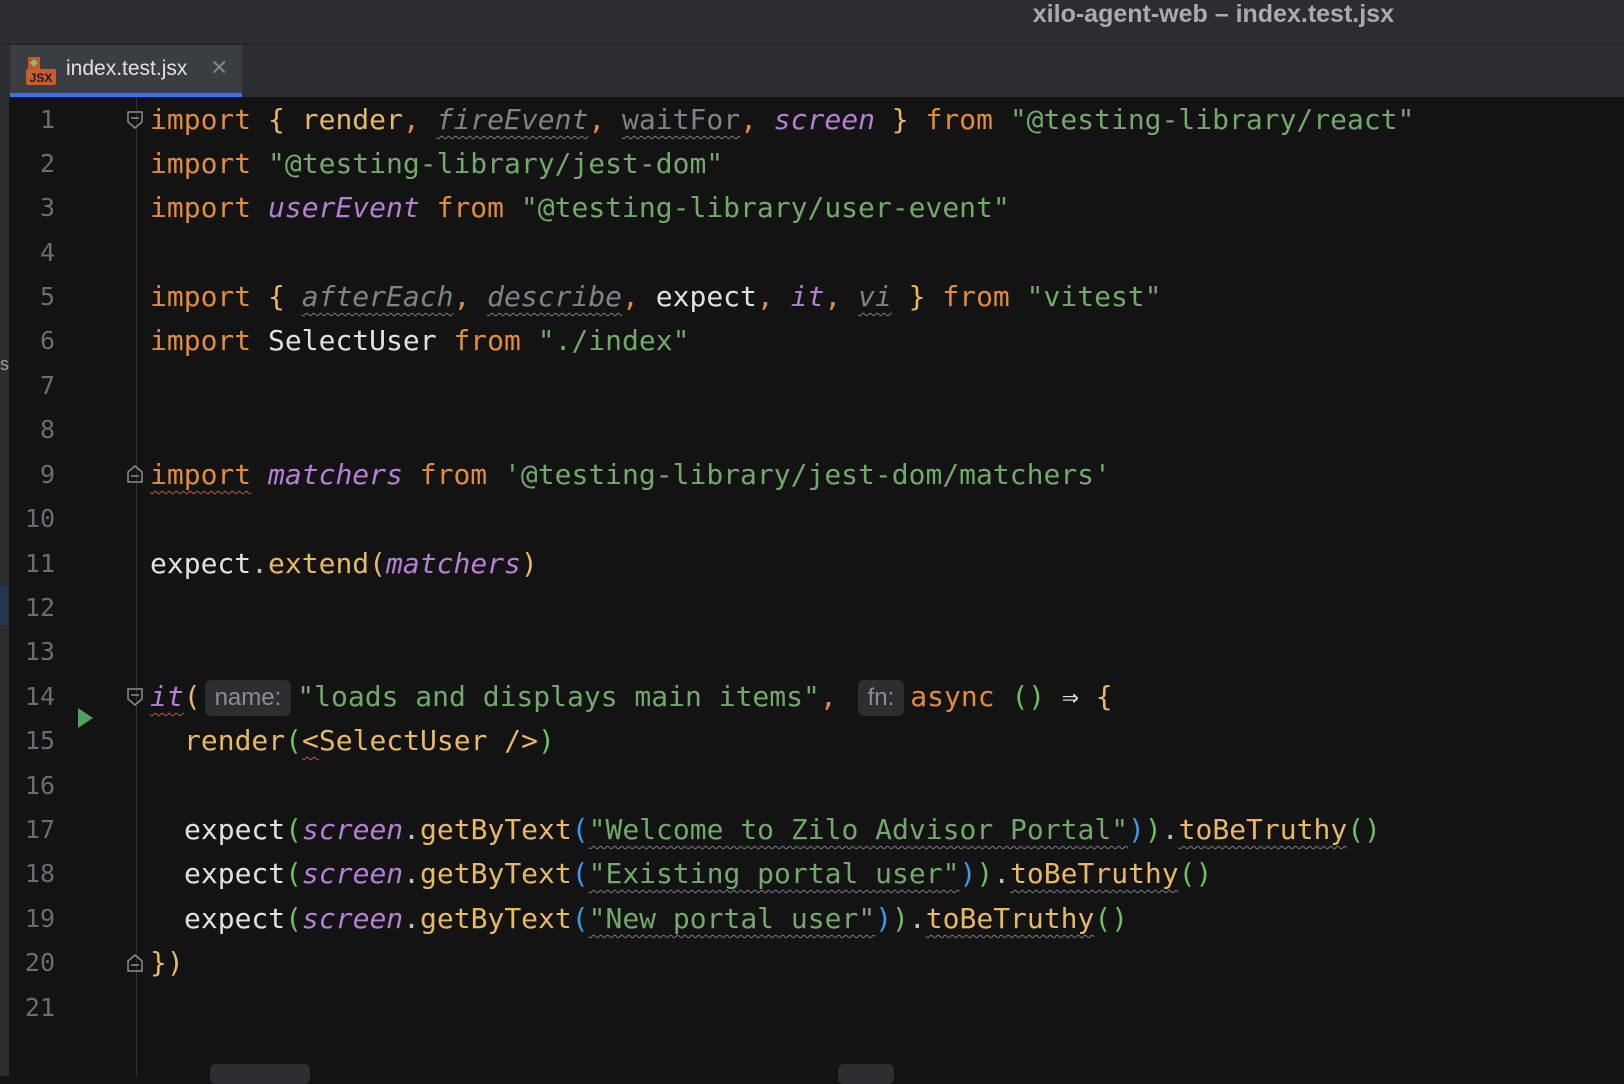 The image size is (1624, 1084). I want to click on code-line-20: }), so click(167, 963).